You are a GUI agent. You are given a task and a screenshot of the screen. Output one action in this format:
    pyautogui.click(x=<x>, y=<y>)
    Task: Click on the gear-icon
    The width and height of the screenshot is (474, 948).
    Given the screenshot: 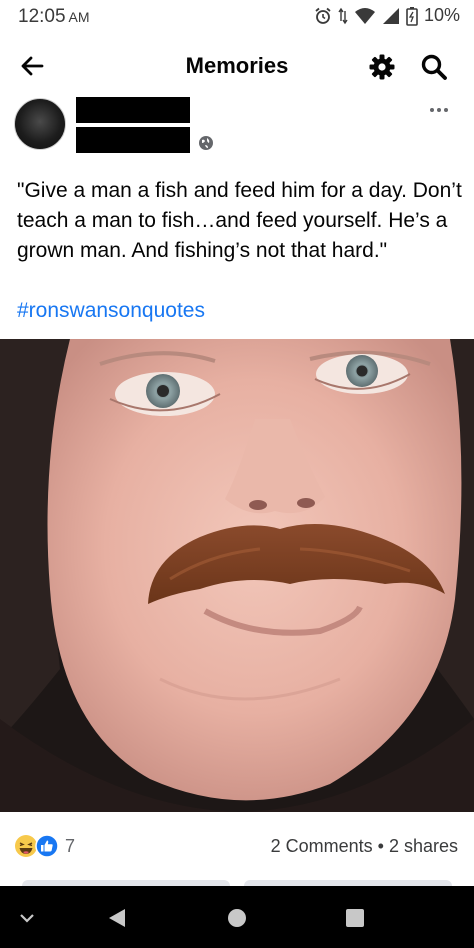 What is the action you would take?
    pyautogui.click(x=382, y=67)
    